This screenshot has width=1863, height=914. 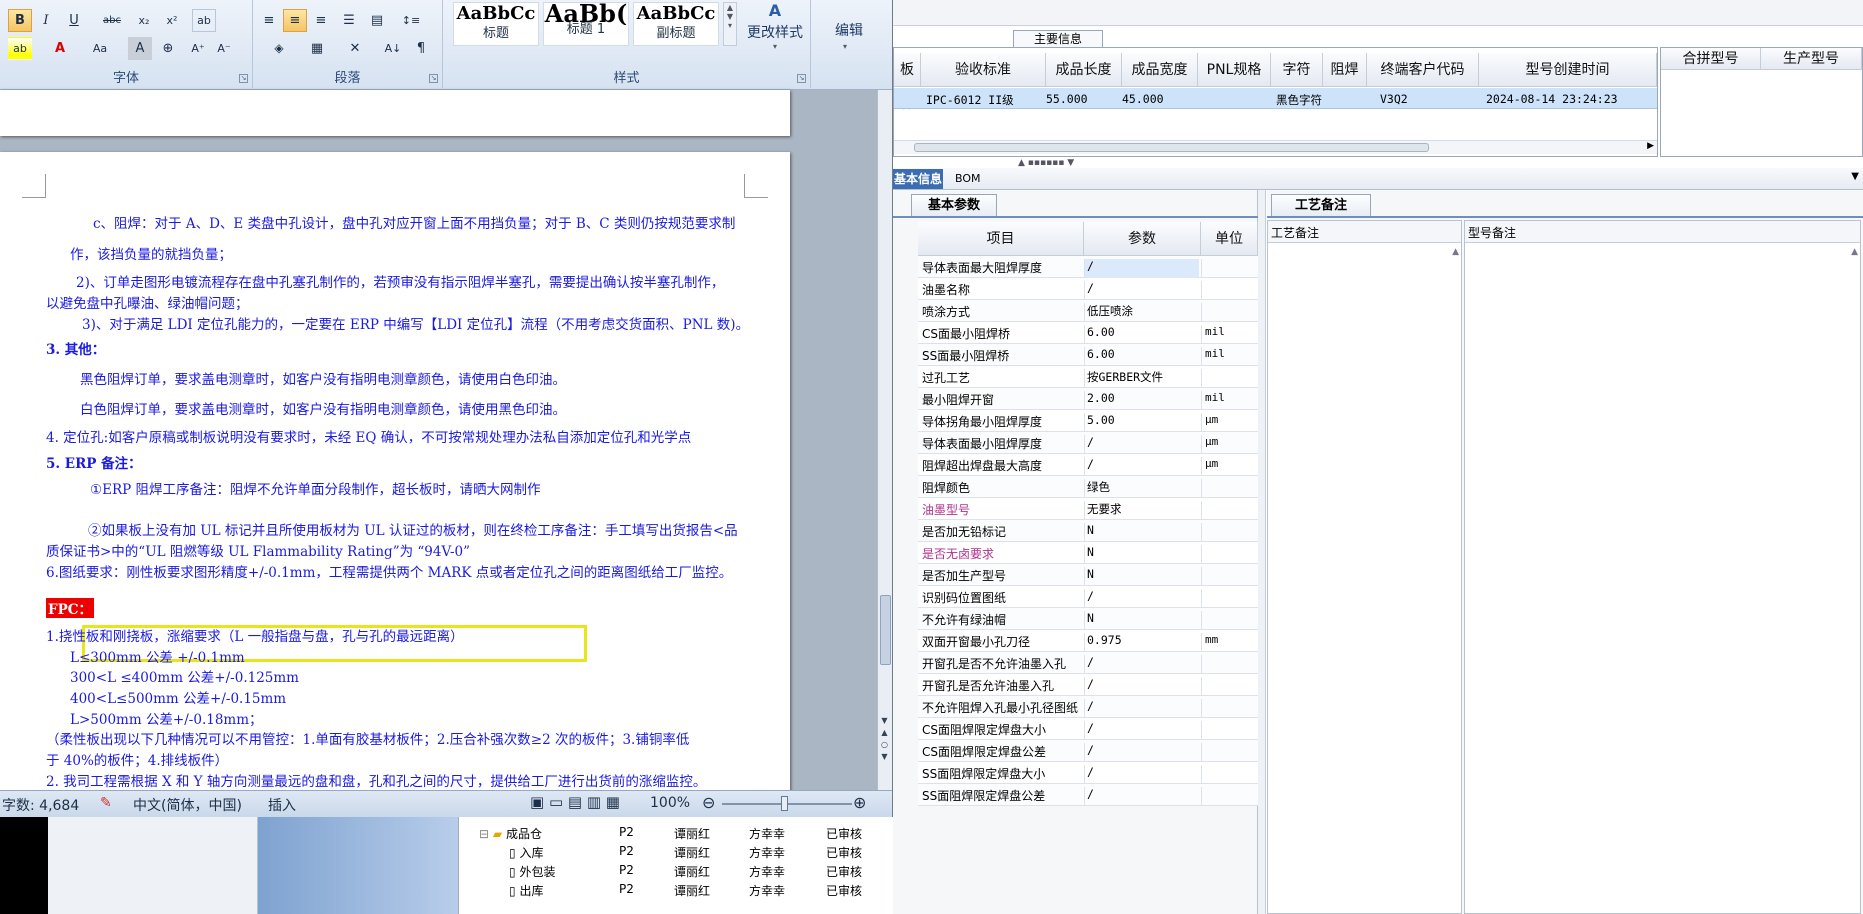 I want to click on language-indicator: 中文(简体，中国), so click(x=187, y=805).